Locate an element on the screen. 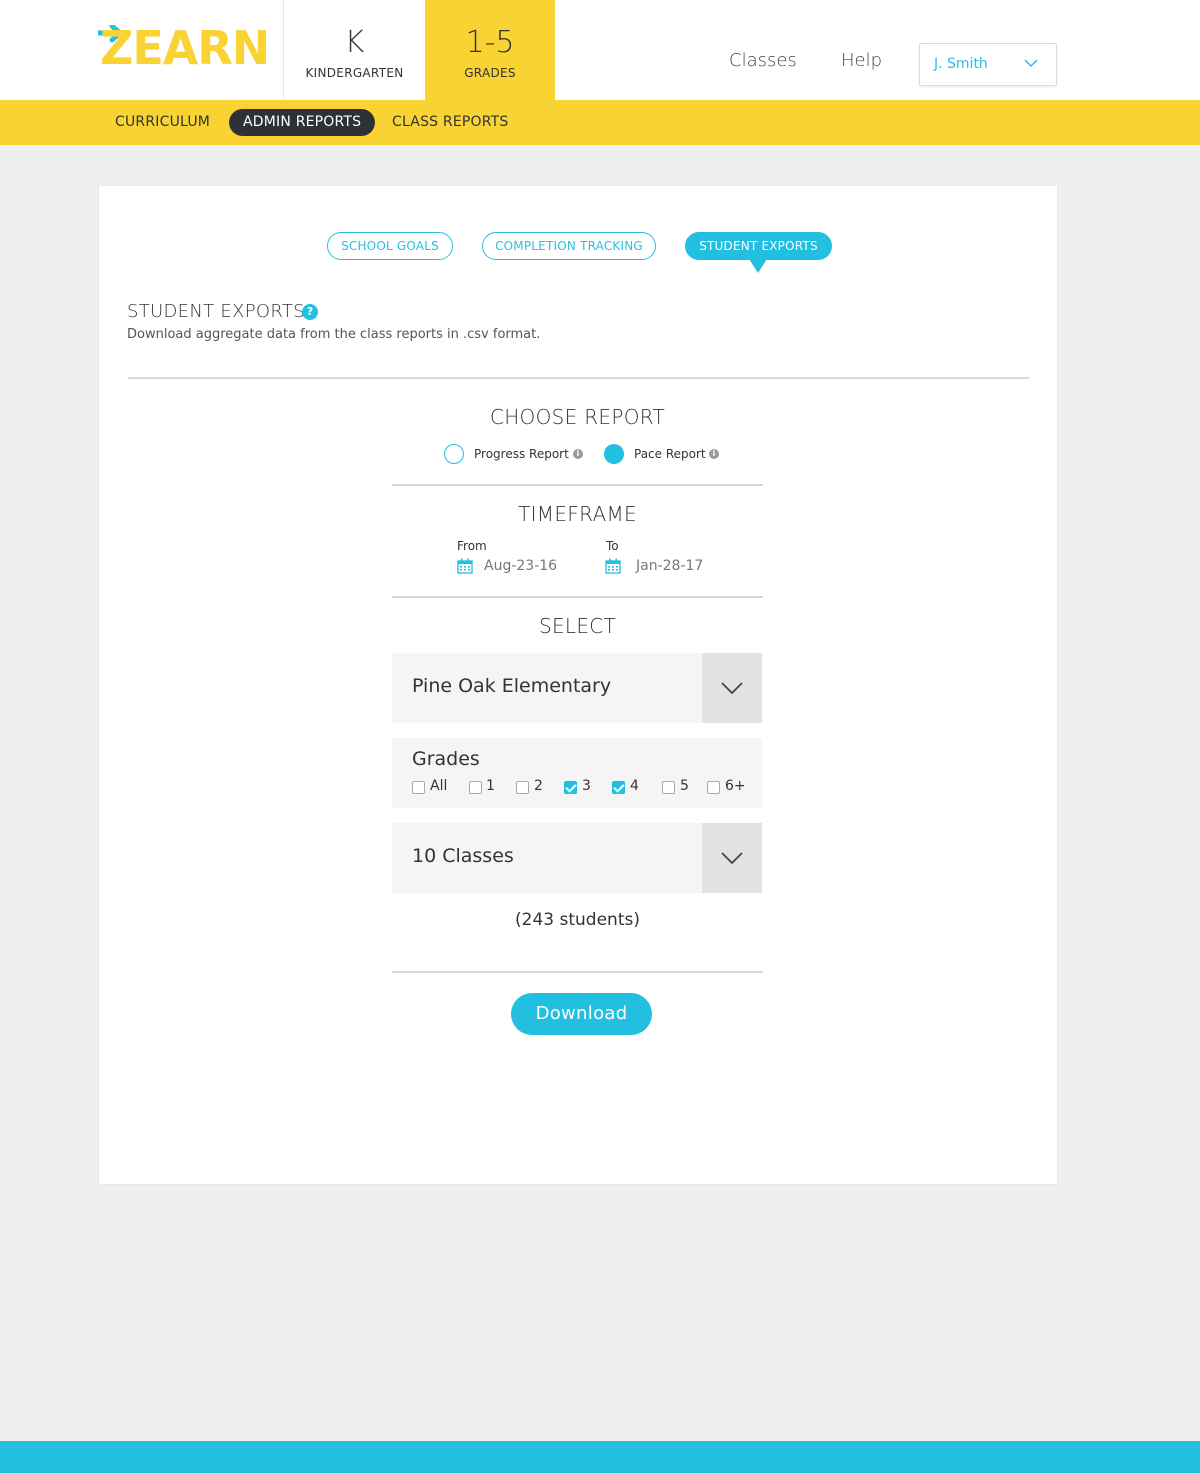 This screenshot has width=1200, height=1473. subnav-curriculum: CURRICULUM is located at coordinates (162, 122).